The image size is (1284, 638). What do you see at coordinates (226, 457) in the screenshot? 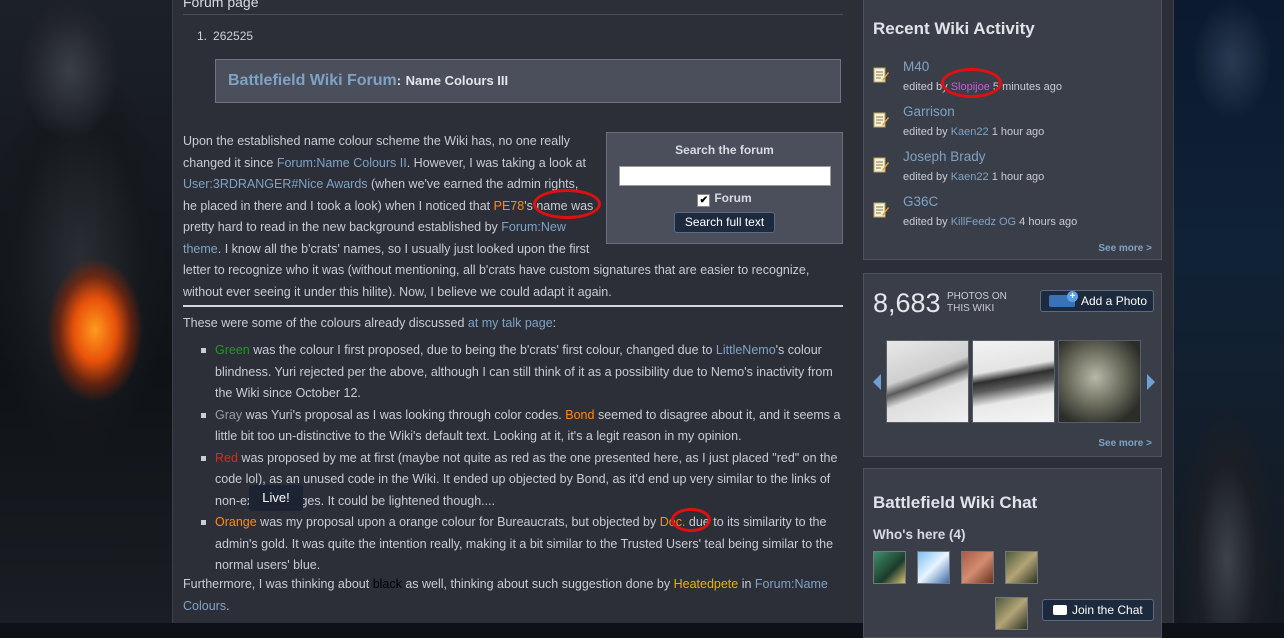
I see `colour-name-red: Red` at bounding box center [226, 457].